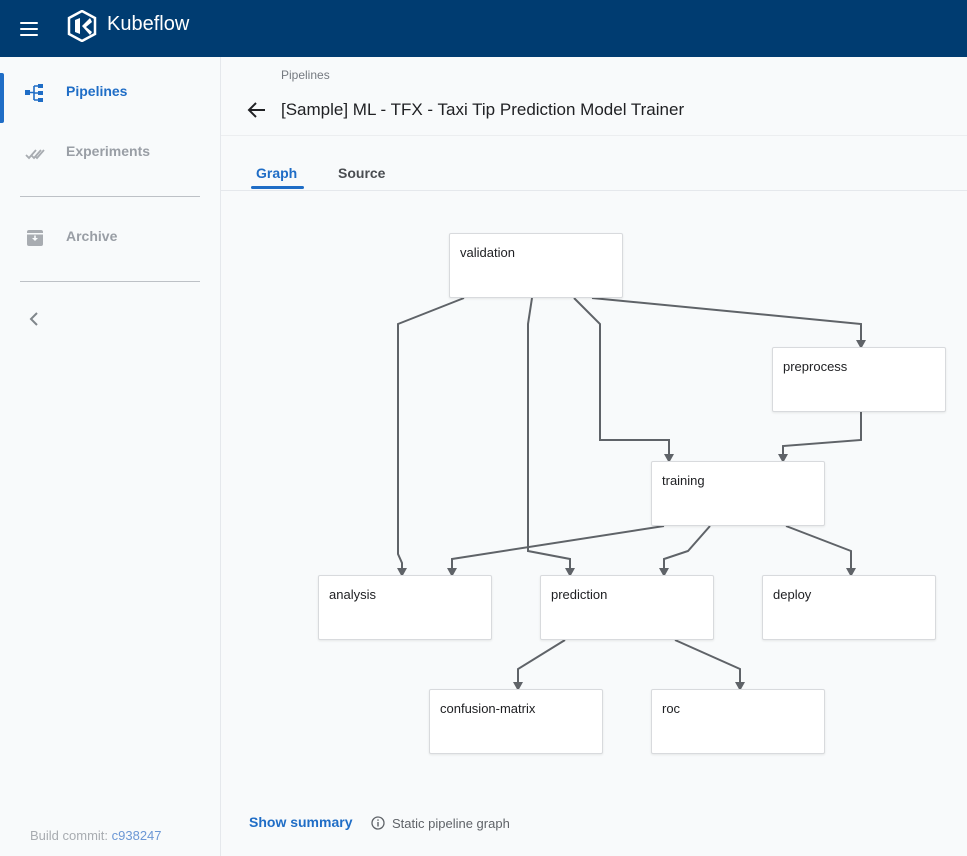  I want to click on edge-validation-preprocess, so click(726, 318).